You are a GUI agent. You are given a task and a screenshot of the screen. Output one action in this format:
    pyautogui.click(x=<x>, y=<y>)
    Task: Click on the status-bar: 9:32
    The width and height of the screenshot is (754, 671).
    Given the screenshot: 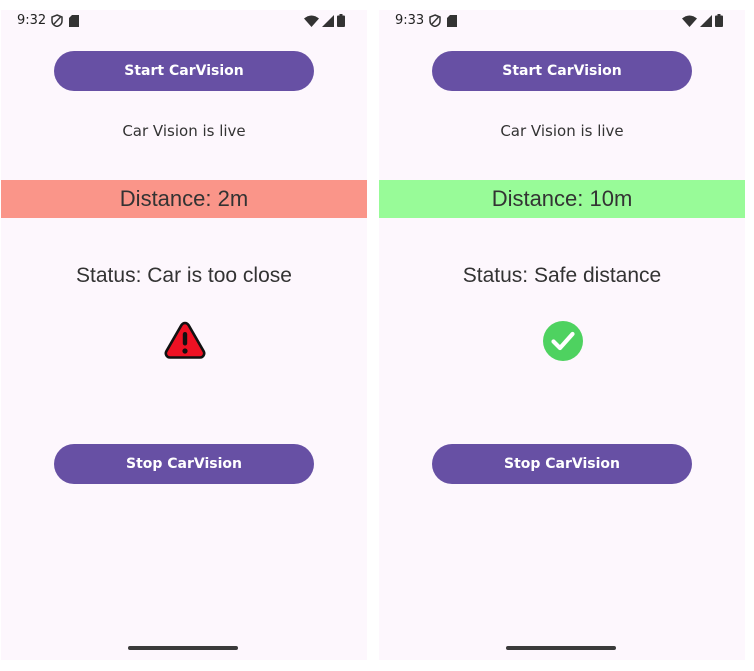 What is the action you would take?
    pyautogui.click(x=184, y=21)
    